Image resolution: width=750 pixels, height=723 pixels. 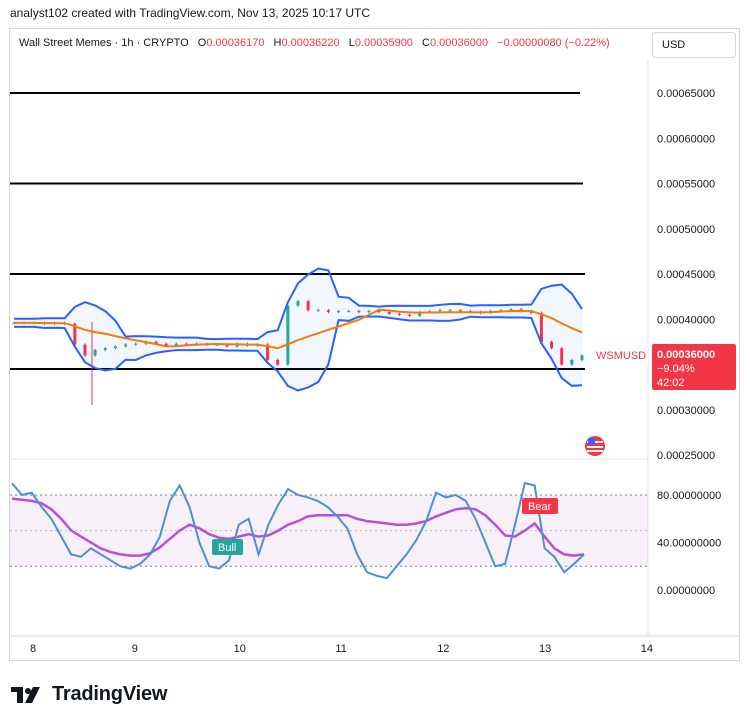 What do you see at coordinates (545, 649) in the screenshot?
I see `x-tick-label: 13` at bounding box center [545, 649].